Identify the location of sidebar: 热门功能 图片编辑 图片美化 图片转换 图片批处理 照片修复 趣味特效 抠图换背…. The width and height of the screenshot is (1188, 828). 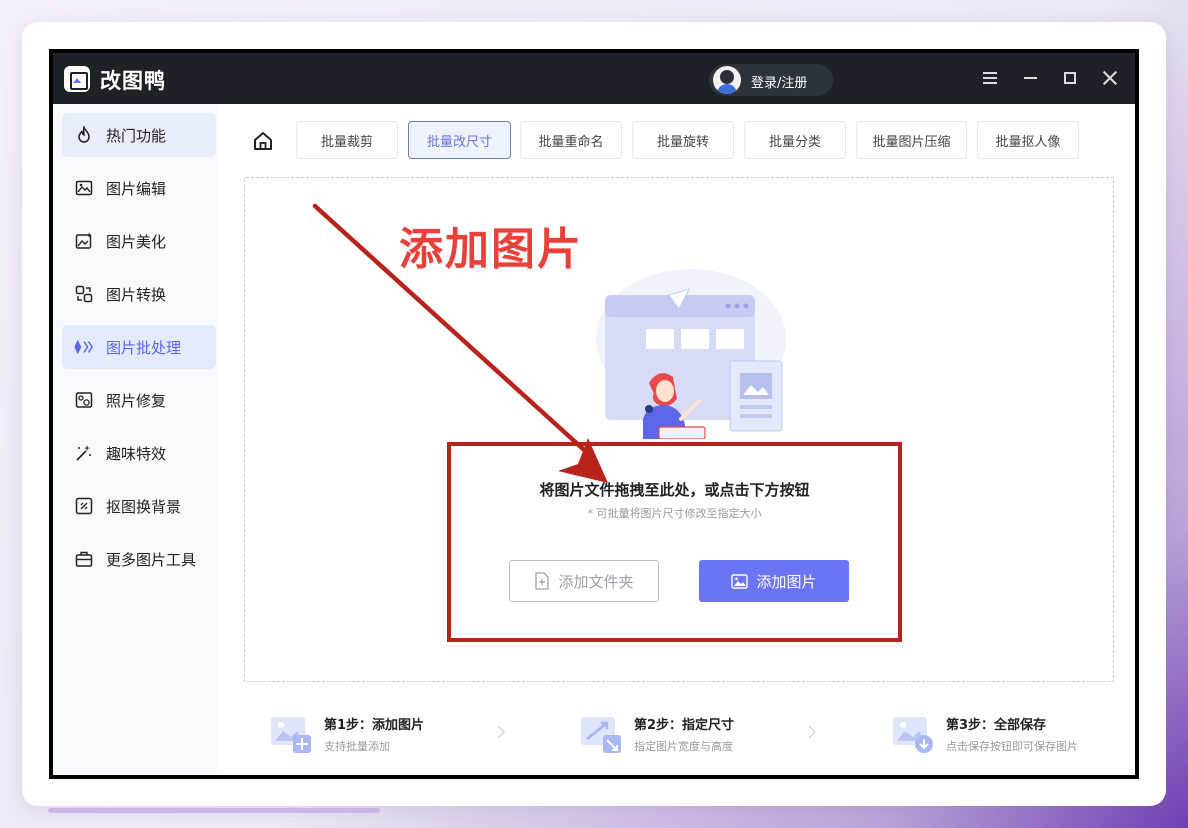
(135, 439).